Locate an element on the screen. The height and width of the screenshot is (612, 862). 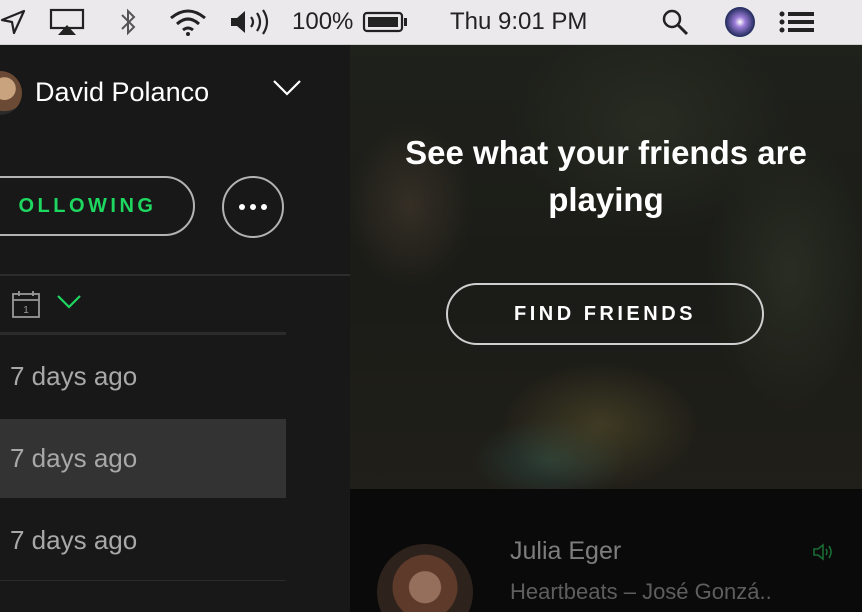
wifi-icon is located at coordinates (188, 22).